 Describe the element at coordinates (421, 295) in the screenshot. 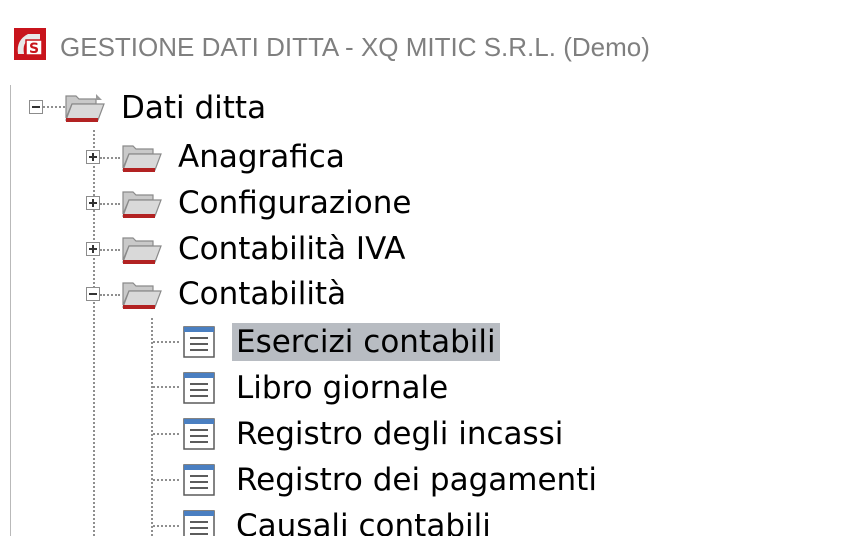

I see `tree-node-contabilita: Contabilità` at that location.